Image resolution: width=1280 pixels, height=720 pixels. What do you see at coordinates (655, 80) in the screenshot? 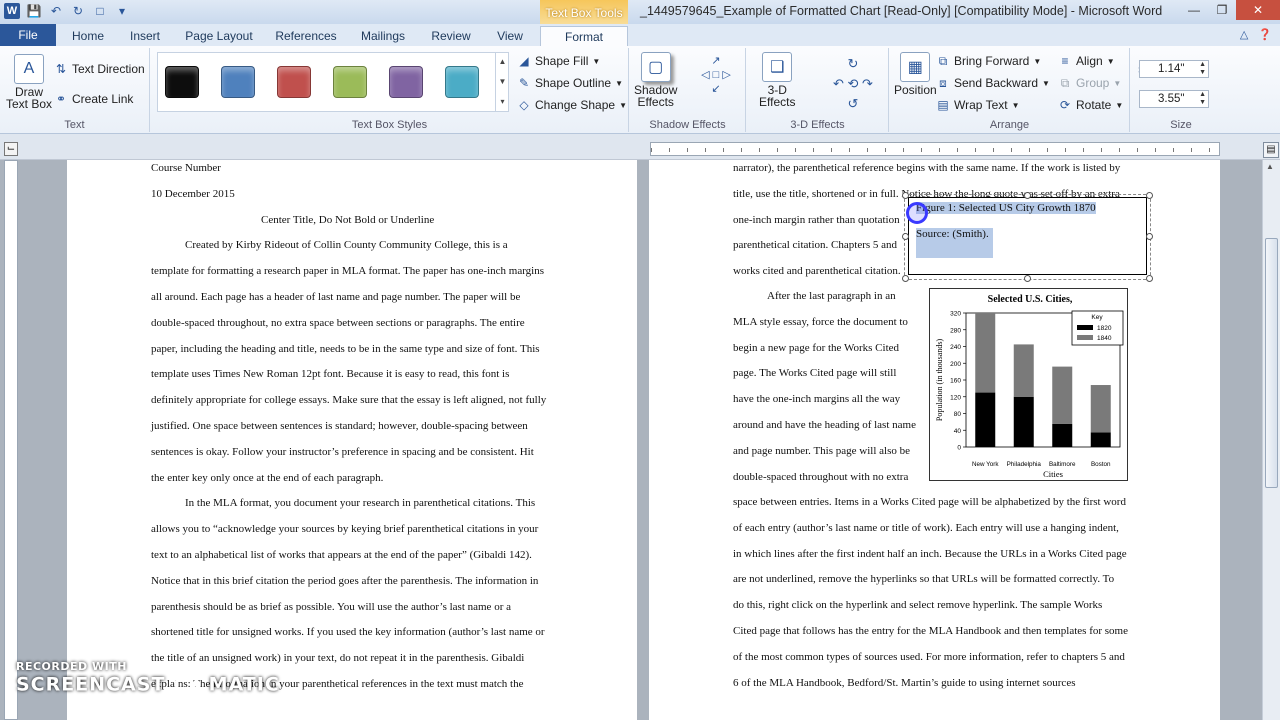
I see `shadow-effects-button: ▢ Shadow Effects` at bounding box center [655, 80].